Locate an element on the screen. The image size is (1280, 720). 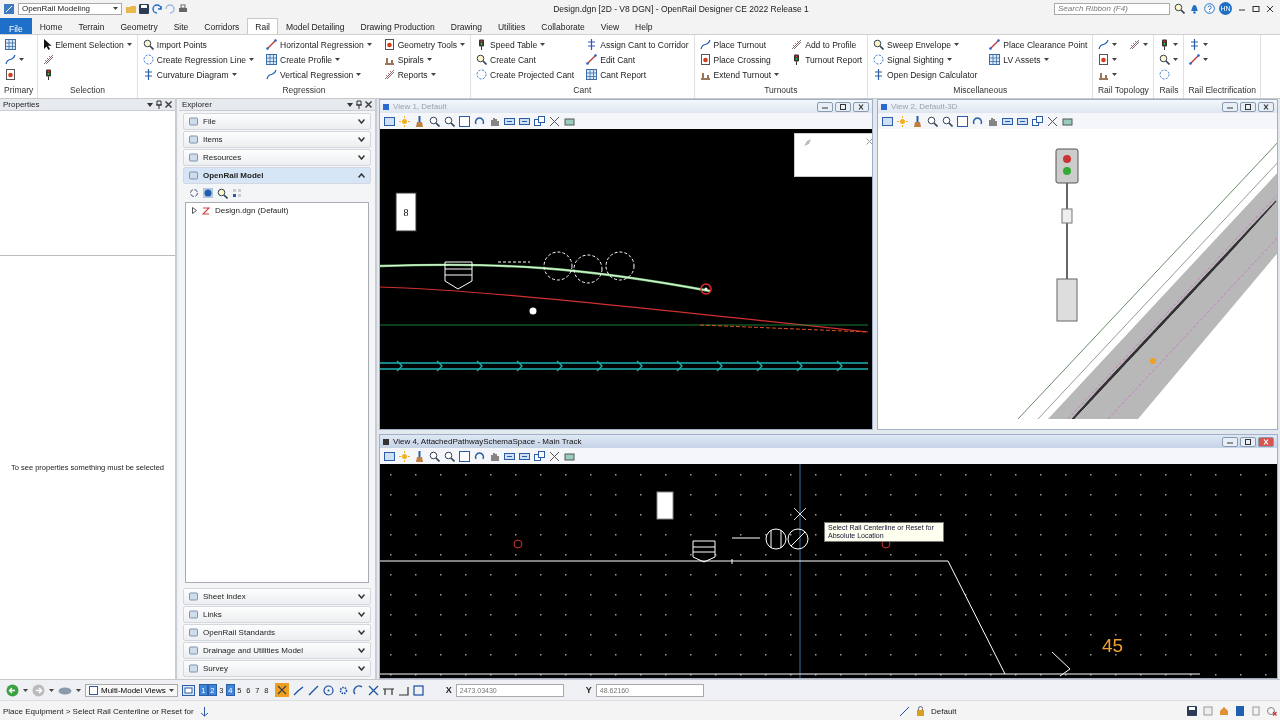
ribbon-button: Place Turnout is located at coordinates (739, 44).